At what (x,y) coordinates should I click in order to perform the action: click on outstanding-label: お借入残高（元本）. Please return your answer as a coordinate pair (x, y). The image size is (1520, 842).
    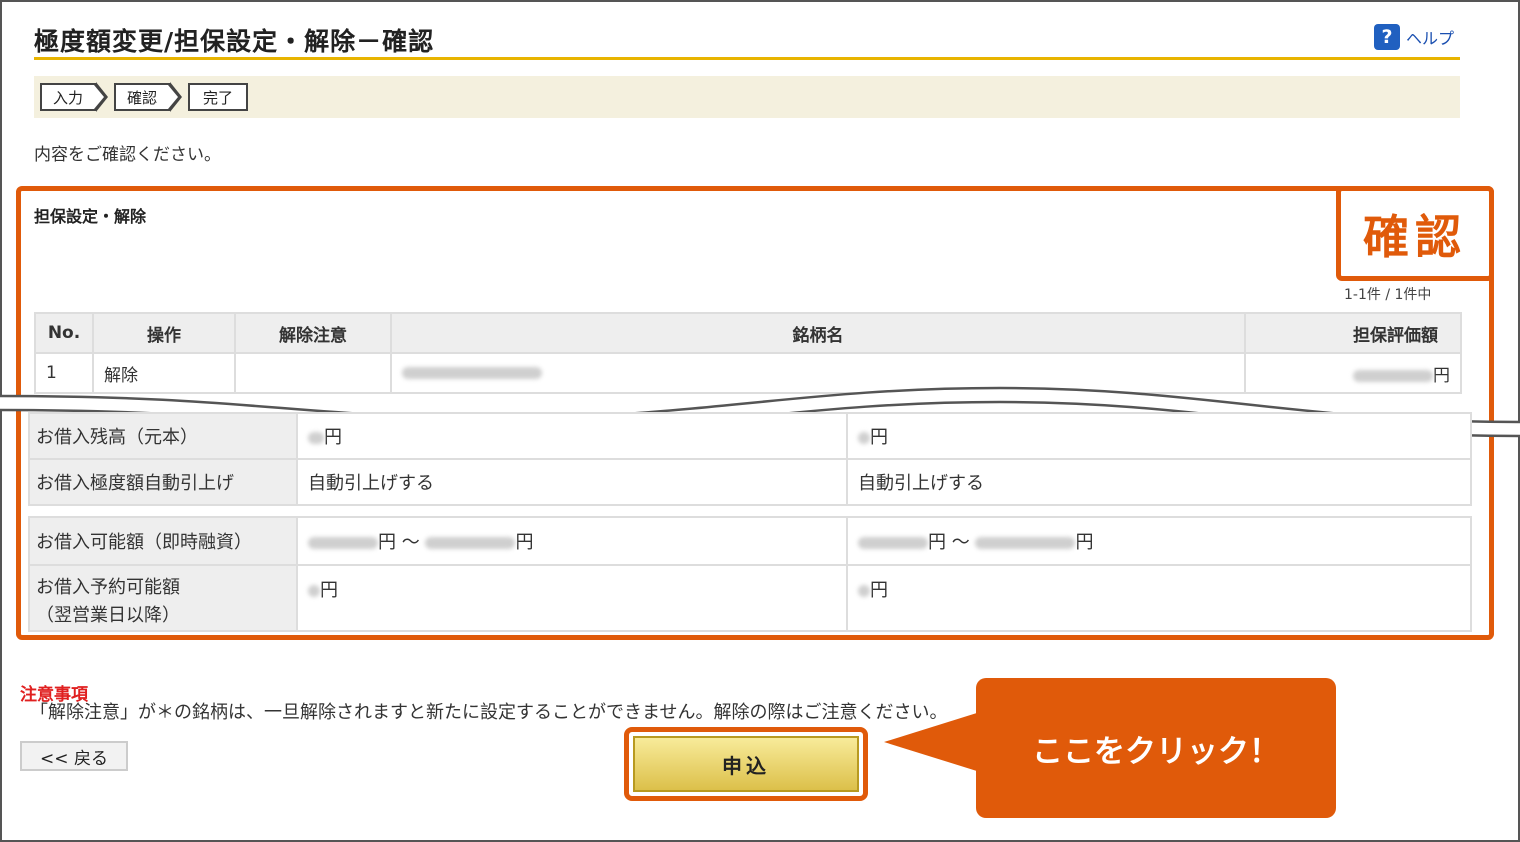
    Looking at the image, I should click on (163, 436).